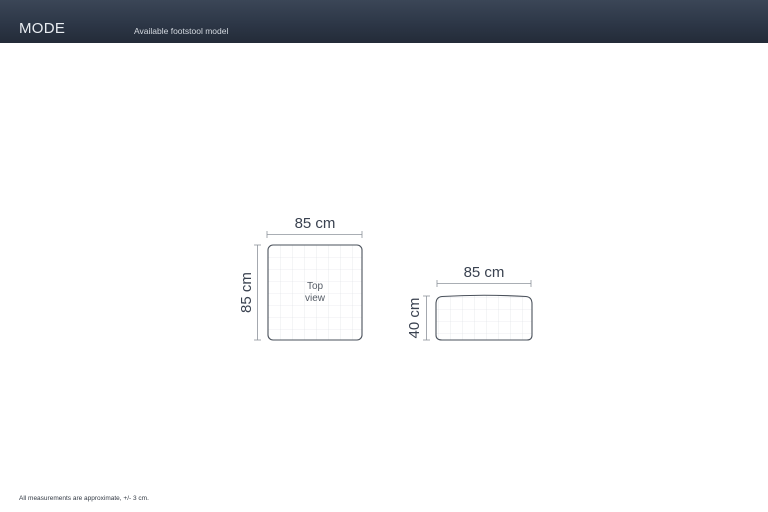  Describe the element at coordinates (484, 272) in the screenshot. I see `side-view-width-label: 85 cm` at that location.